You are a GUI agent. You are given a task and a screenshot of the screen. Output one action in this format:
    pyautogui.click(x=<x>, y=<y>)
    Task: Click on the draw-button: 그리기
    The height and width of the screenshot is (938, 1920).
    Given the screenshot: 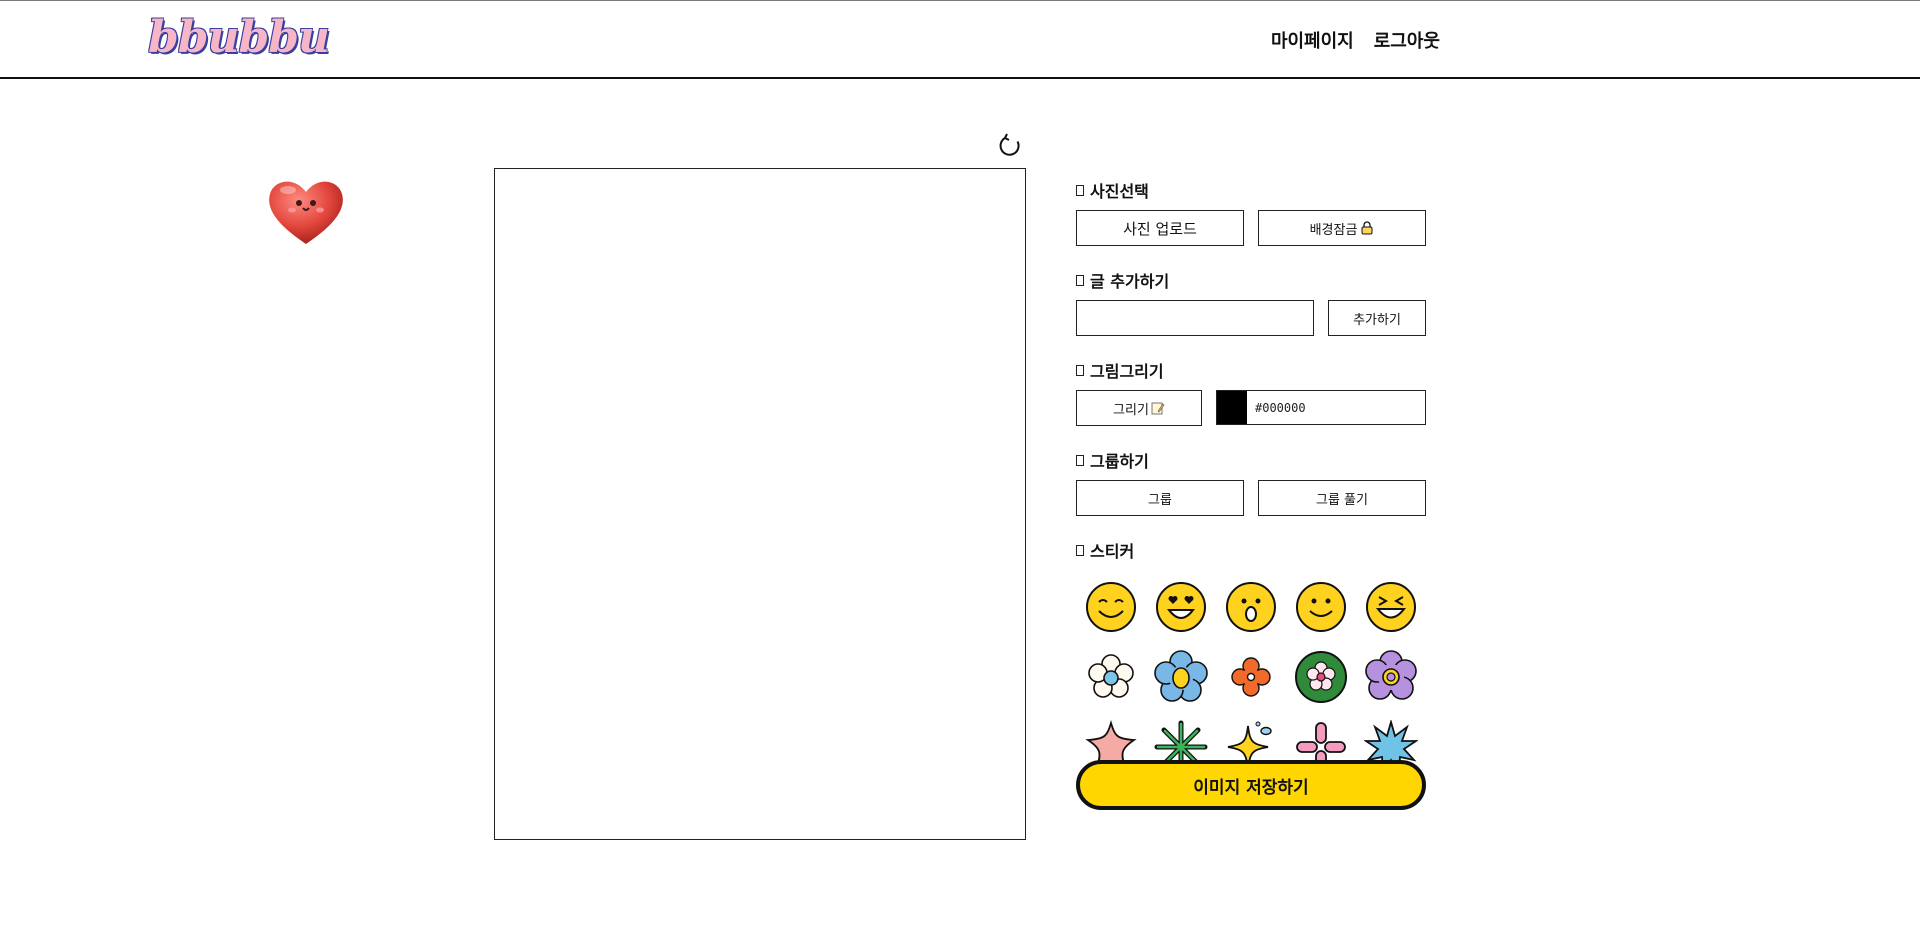 What is the action you would take?
    pyautogui.click(x=1139, y=408)
    